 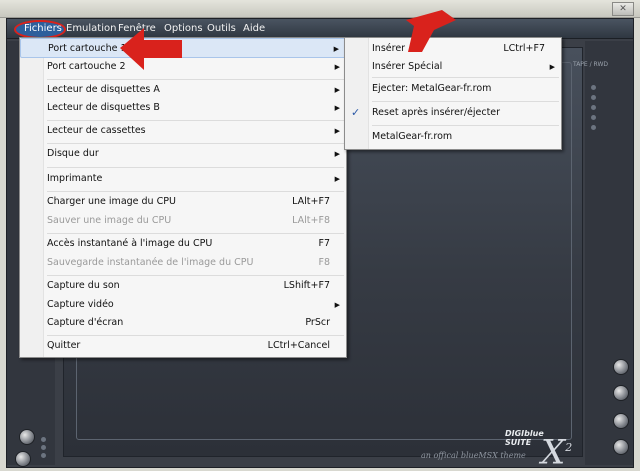 What do you see at coordinates (183, 108) in the screenshot?
I see `menu-item: Lecteur de disquettes B ▶` at bounding box center [183, 108].